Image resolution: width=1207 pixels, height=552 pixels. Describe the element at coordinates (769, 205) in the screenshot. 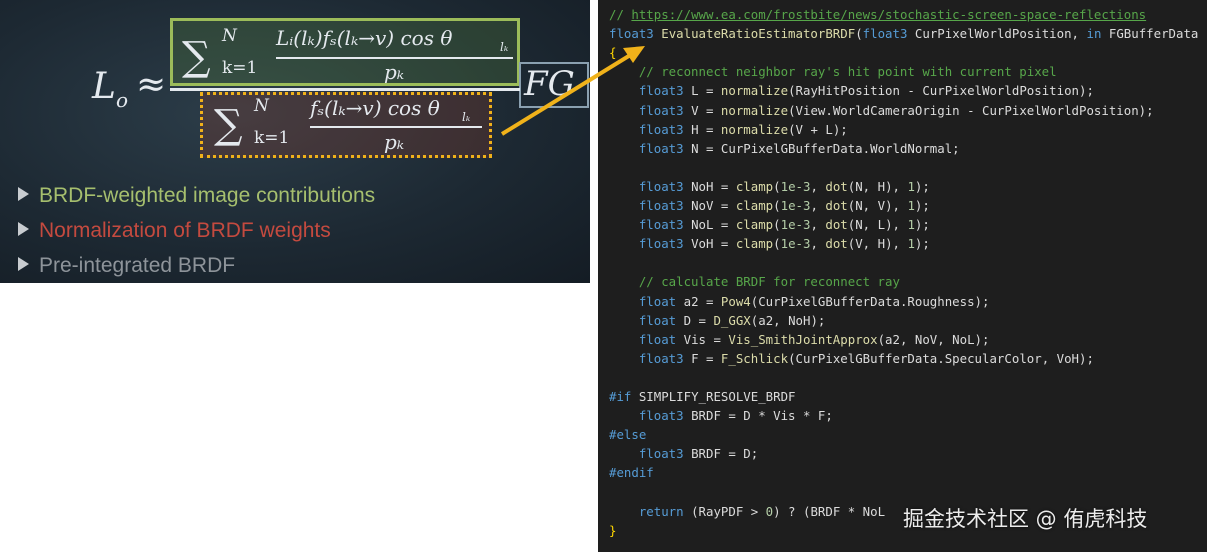

I see `code-line: float3 NoV = clamp(1e-3, dot(N, V), 1);` at that location.